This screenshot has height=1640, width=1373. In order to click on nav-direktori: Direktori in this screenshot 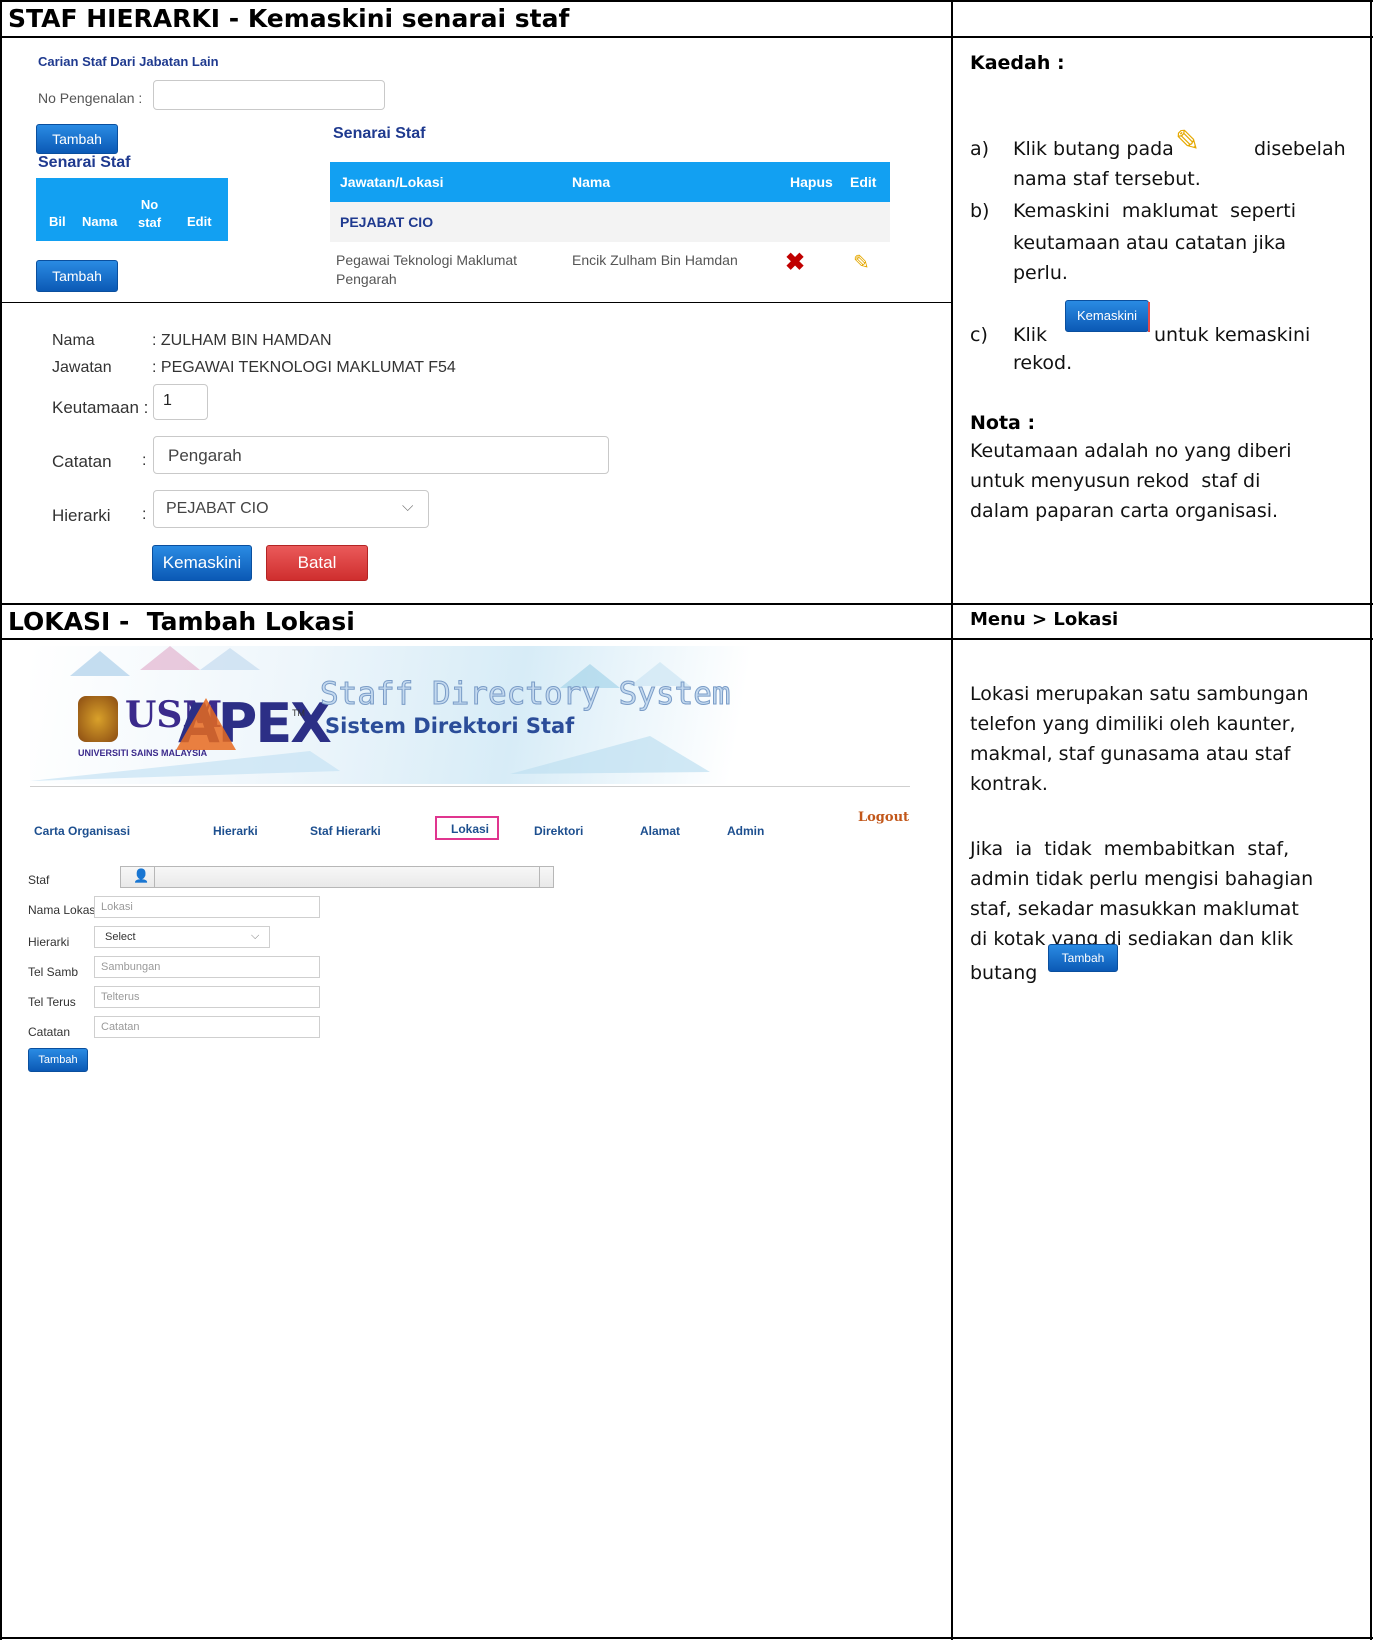, I will do `click(558, 831)`.